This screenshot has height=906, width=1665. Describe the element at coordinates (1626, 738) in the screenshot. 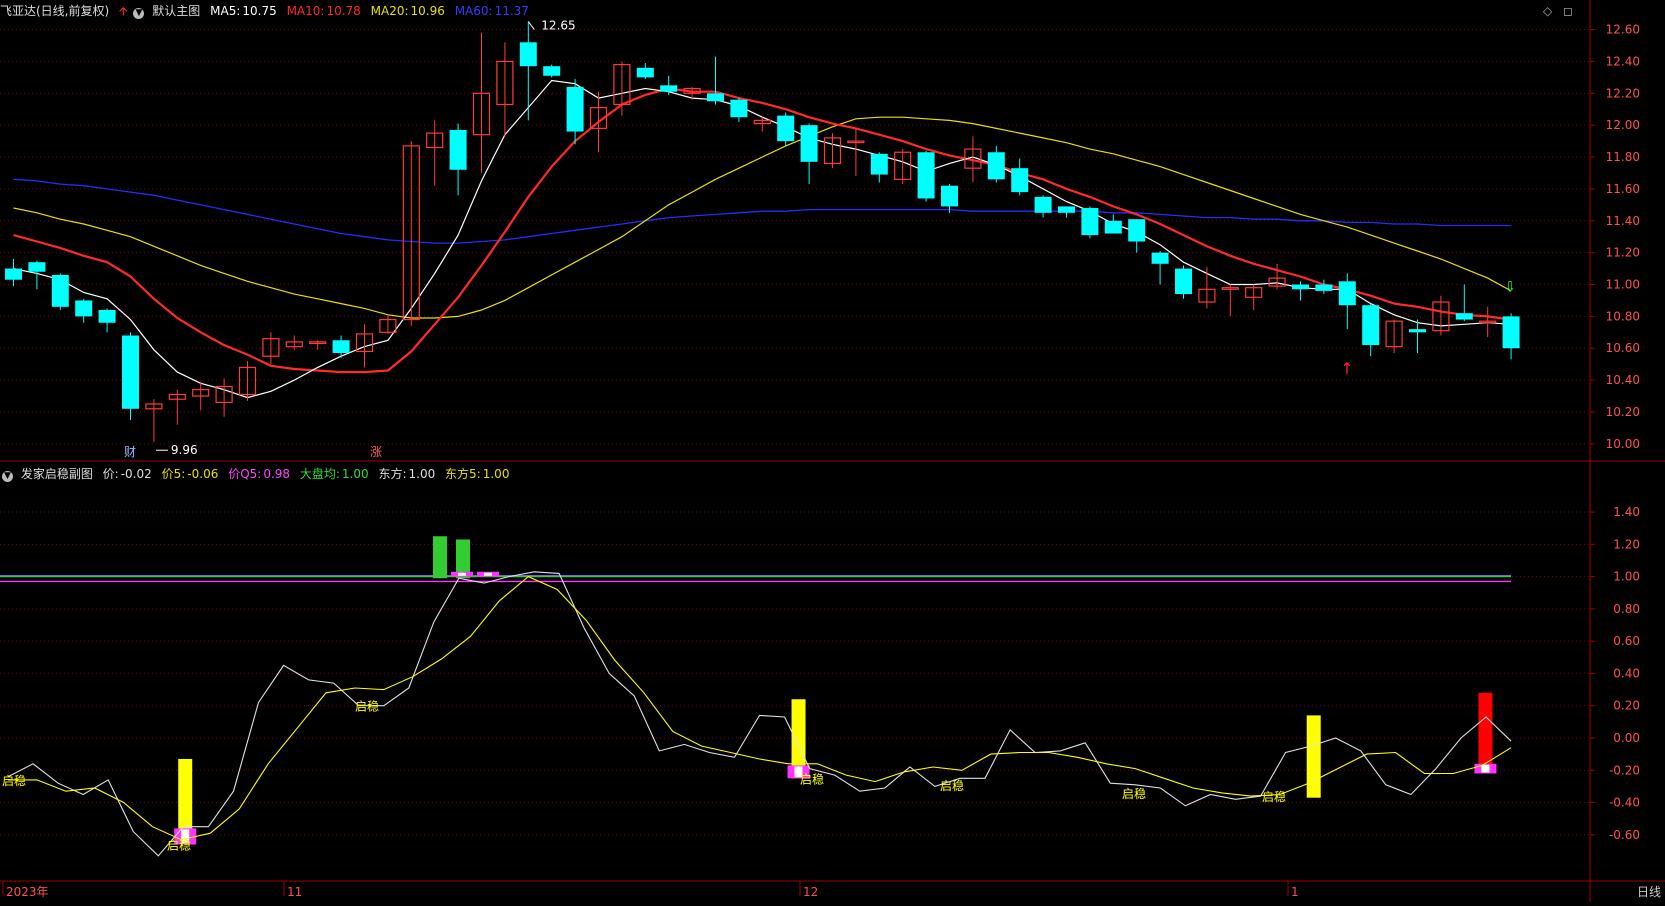

I see `sub-tick-label: 0.00` at that location.